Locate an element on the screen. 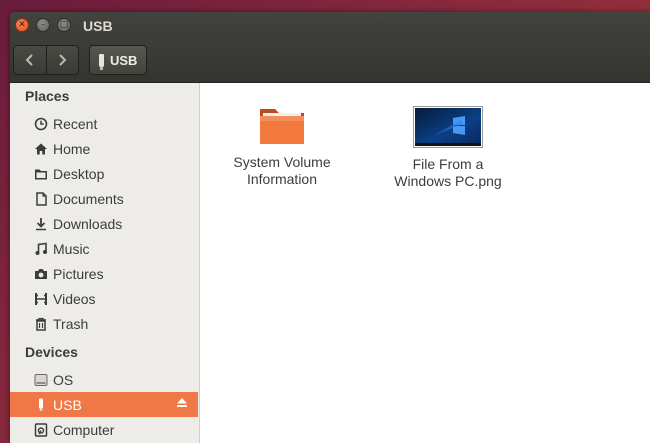 The width and height of the screenshot is (650, 443). sidebar-item-music: Music is located at coordinates (104, 248).